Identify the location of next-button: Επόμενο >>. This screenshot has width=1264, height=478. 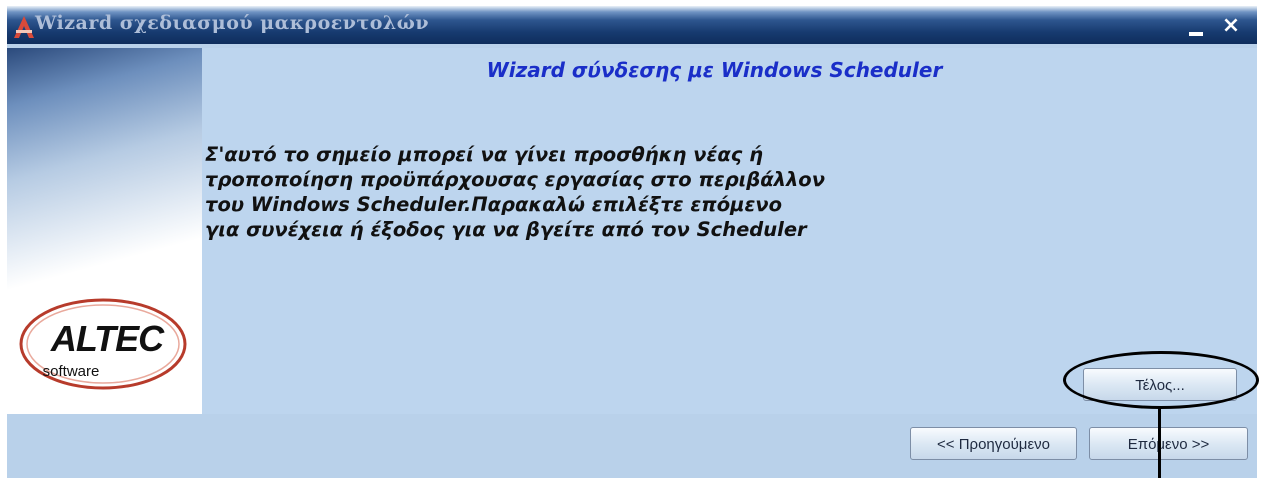
(1168, 443).